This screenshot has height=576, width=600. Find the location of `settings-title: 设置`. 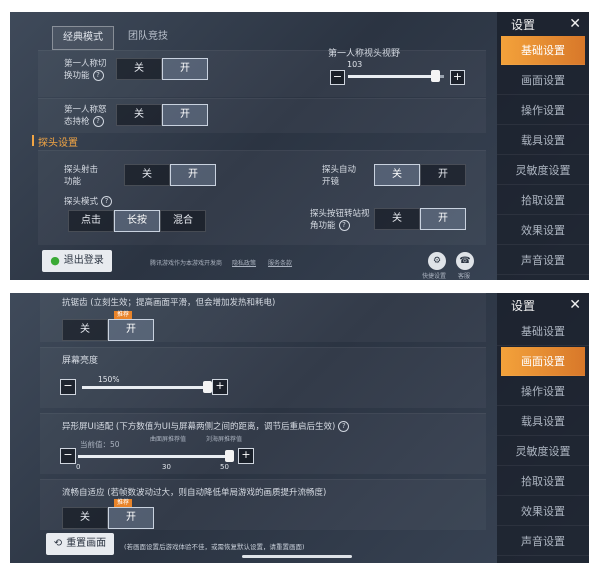

settings-title: 设置 is located at coordinates (523, 305).